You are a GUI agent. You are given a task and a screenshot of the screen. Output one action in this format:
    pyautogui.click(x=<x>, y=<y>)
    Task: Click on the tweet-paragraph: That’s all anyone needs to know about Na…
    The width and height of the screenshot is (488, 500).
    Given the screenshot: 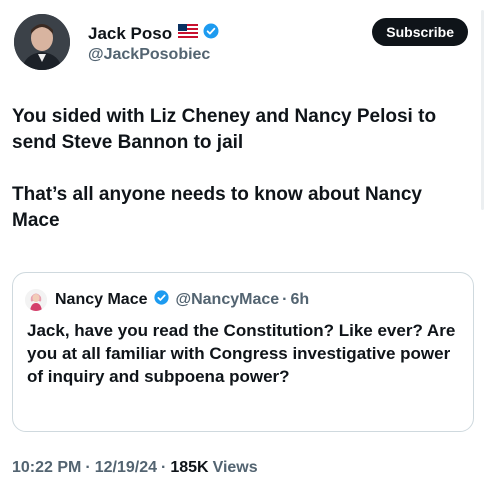 What is the action you would take?
    pyautogui.click(x=217, y=207)
    